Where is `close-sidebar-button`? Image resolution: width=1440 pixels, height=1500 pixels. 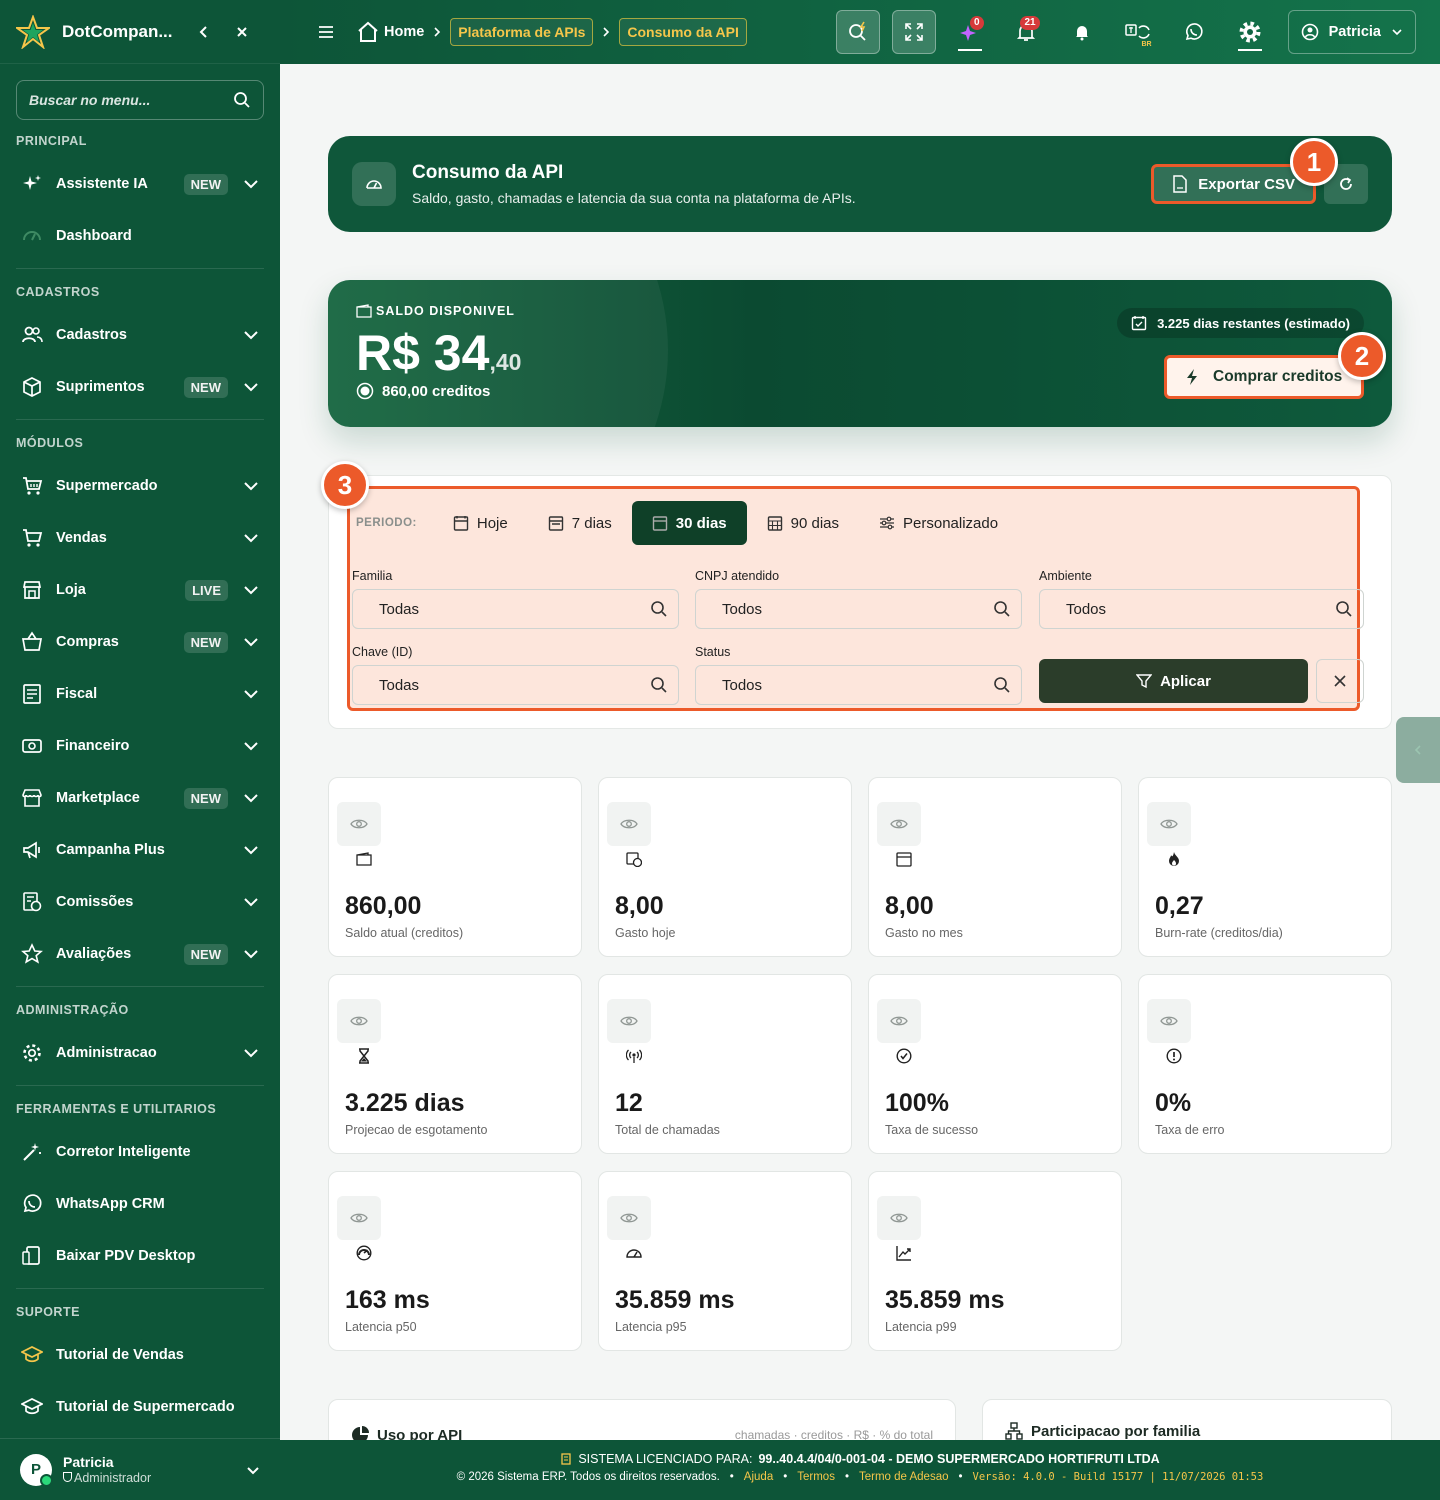
close-sidebar-button is located at coordinates (242, 32).